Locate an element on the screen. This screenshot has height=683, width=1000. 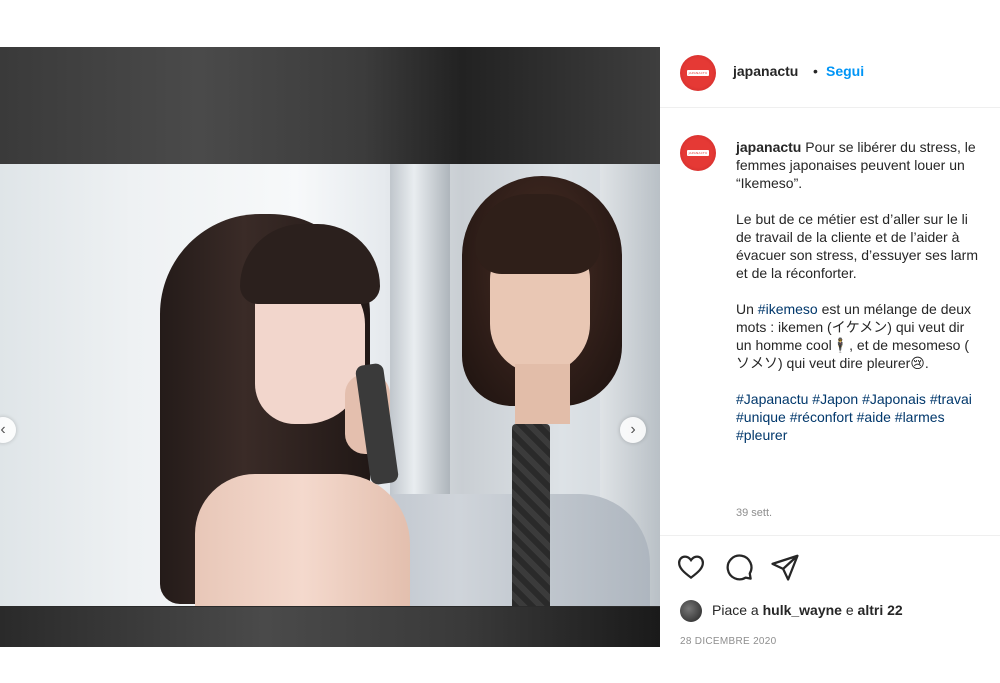
hashtag-link: #pleurer is located at coordinates (761, 435).